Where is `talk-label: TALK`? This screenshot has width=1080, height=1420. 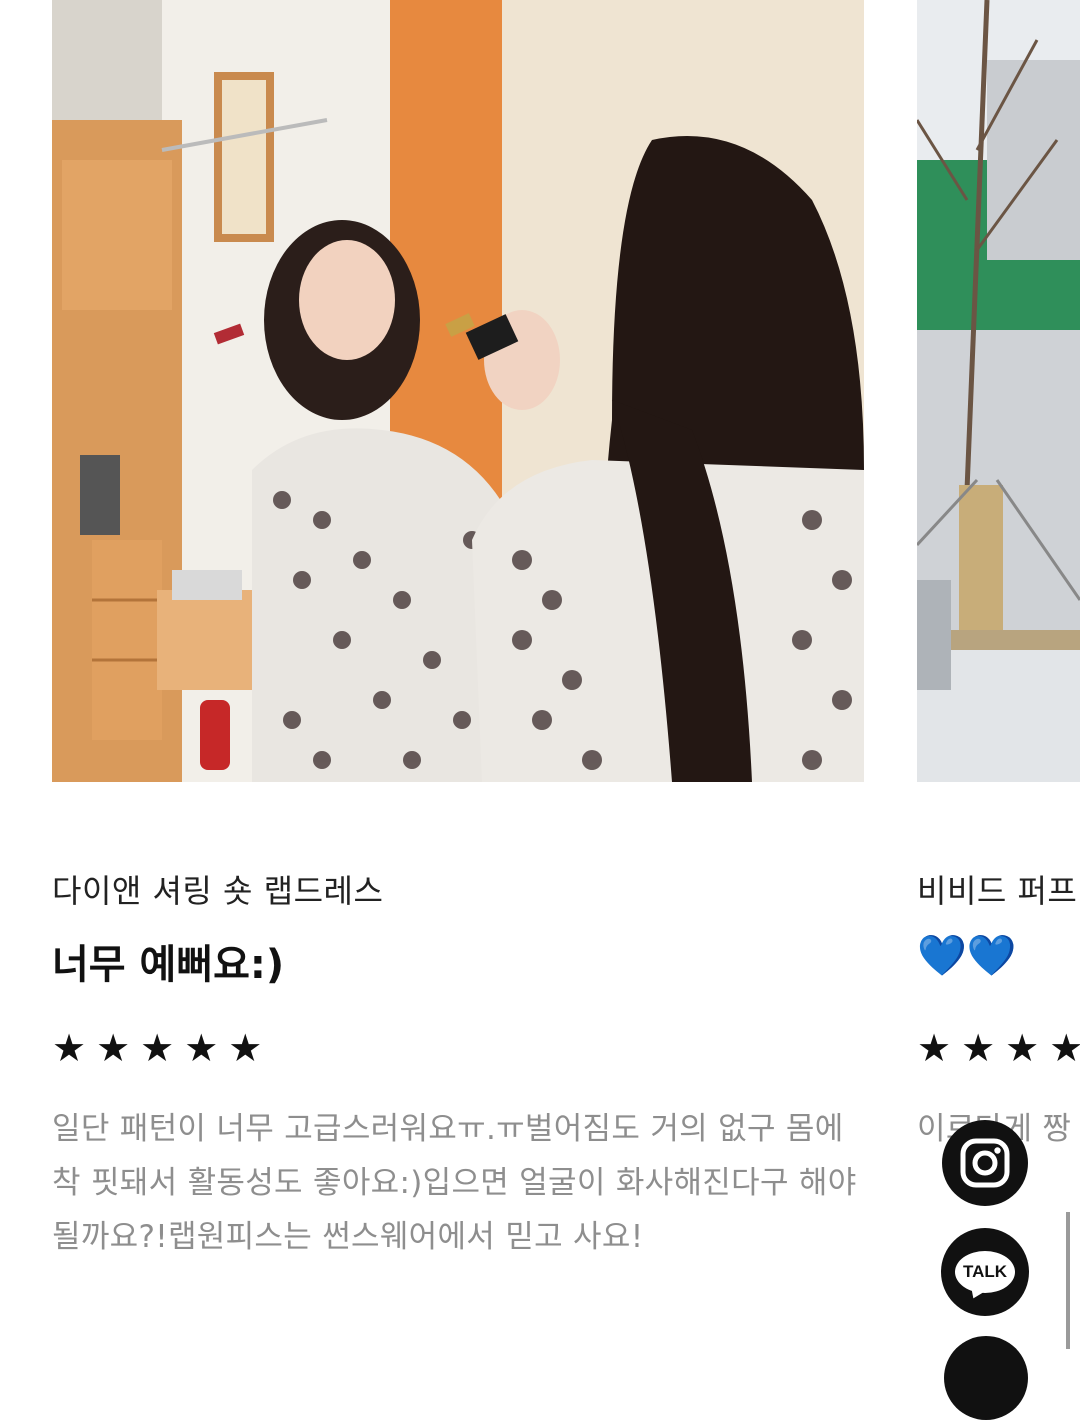 talk-label: TALK is located at coordinates (985, 1271).